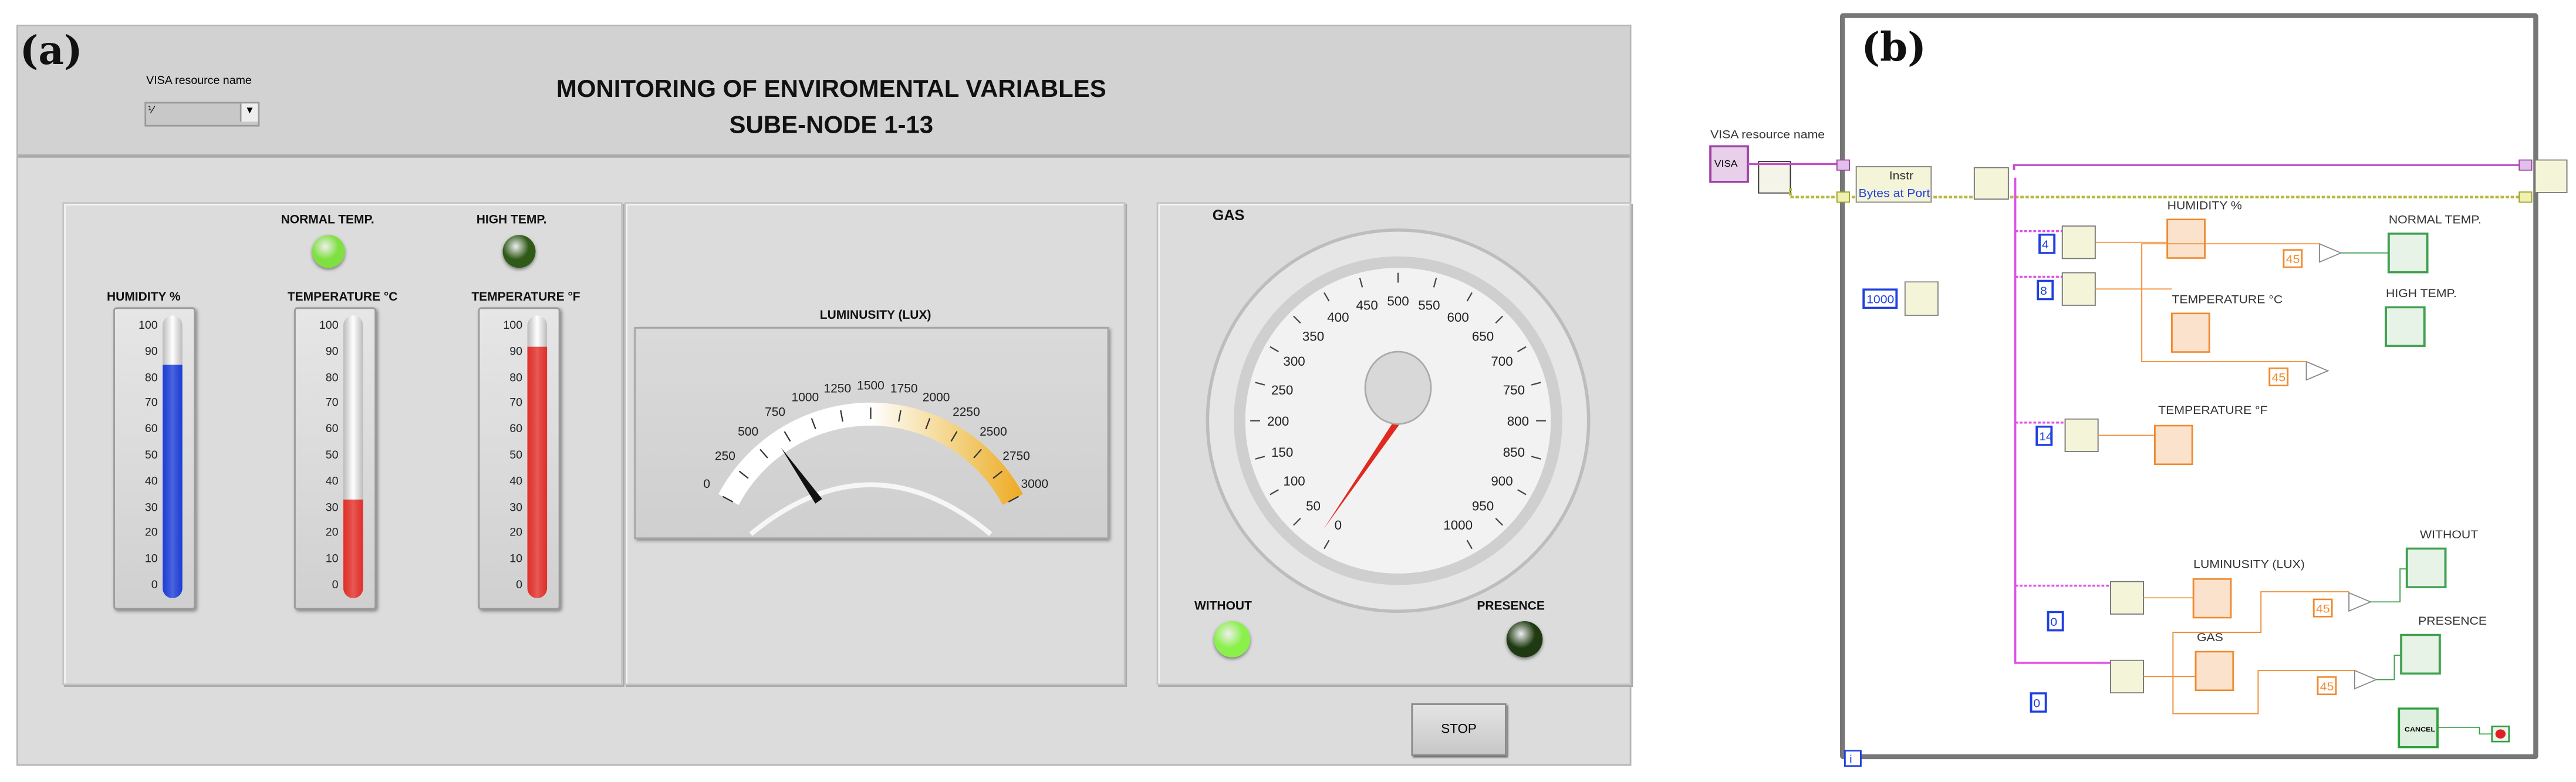 This screenshot has width=2576, height=782. Describe the element at coordinates (332, 560) in the screenshot. I see `thermometer-tick-label: 10` at that location.